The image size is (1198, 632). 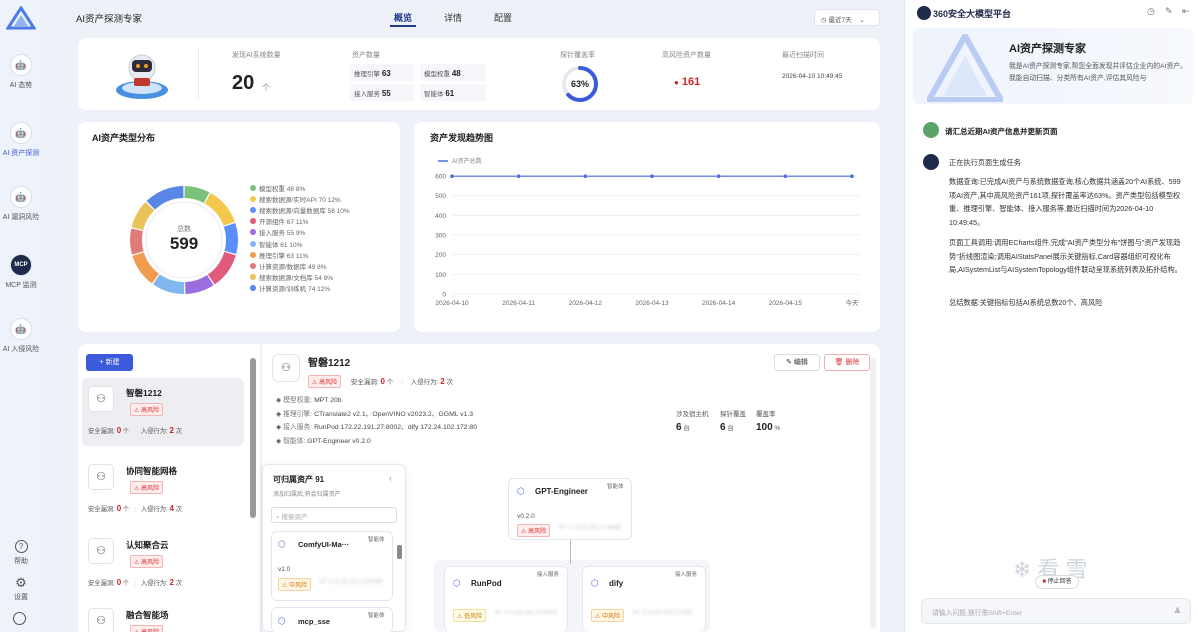 What do you see at coordinates (163, 616) in the screenshot?
I see `system-list-item: ⚇ 融合智能场 ⚠ 高风险` at bounding box center [163, 616].